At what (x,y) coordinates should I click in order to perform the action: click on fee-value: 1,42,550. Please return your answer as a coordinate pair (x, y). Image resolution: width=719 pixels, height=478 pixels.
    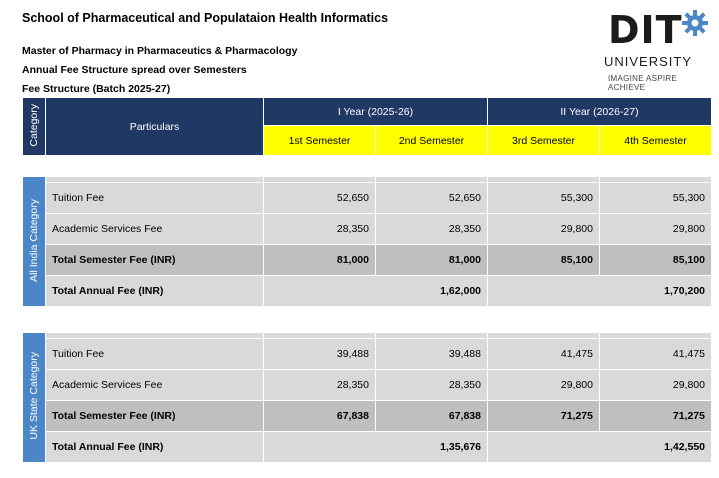
    Looking at the image, I should click on (599, 447).